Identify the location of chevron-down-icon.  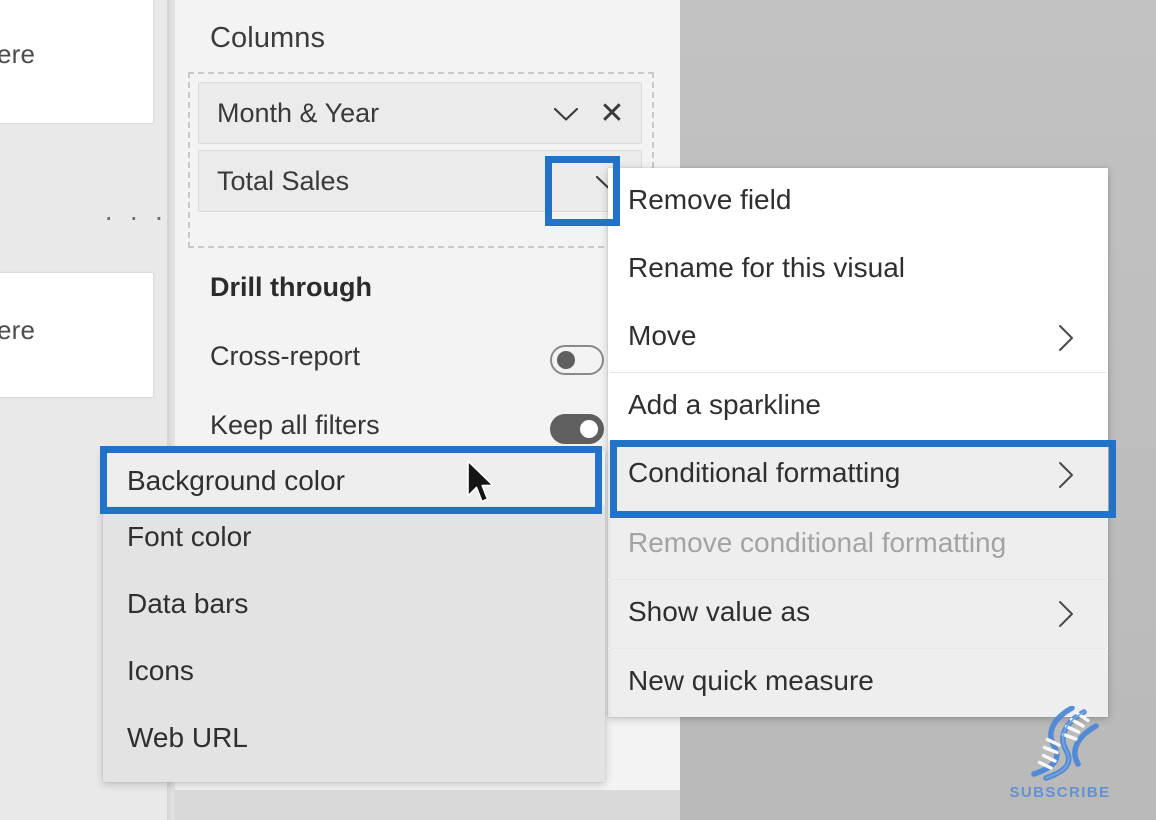
(566, 114).